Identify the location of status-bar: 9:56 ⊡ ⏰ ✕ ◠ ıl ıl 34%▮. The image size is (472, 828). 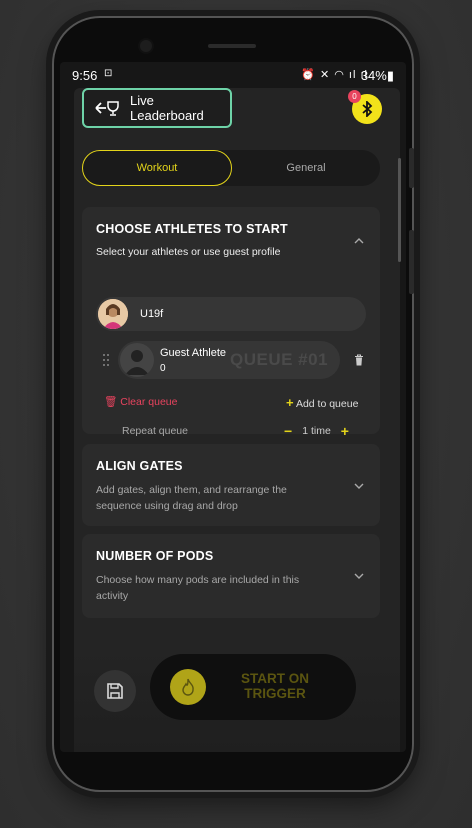
(233, 75).